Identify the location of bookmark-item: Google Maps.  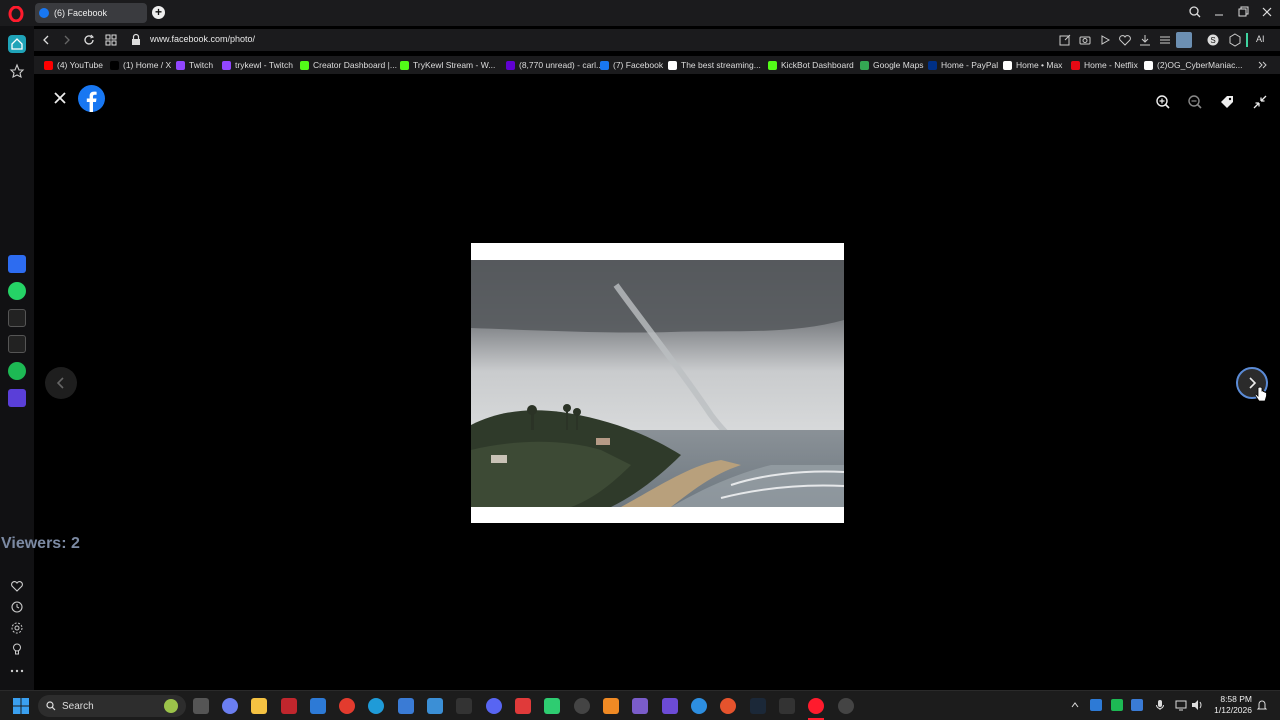
(892, 65).